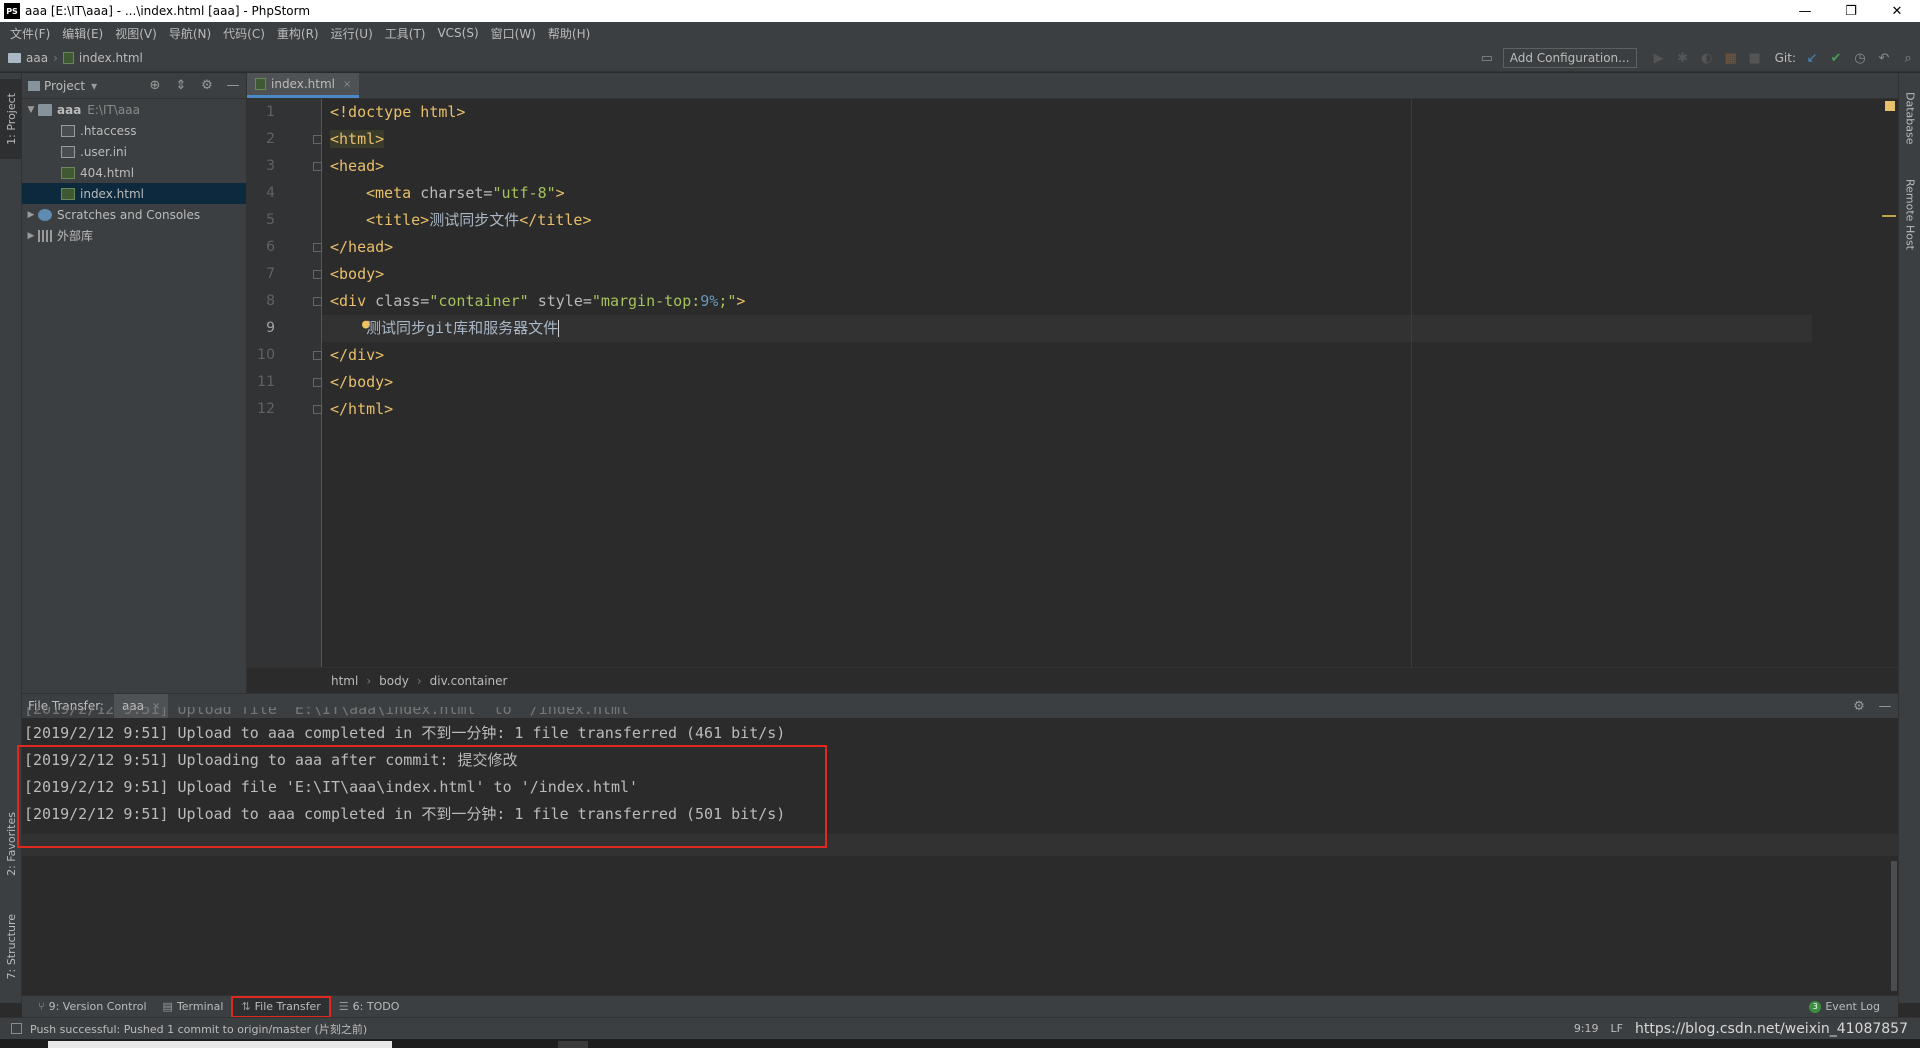 Image resolution: width=1920 pixels, height=1048 pixels. I want to click on version-control-tool-button: ⑂ 9: Version Control, so click(92, 1007).